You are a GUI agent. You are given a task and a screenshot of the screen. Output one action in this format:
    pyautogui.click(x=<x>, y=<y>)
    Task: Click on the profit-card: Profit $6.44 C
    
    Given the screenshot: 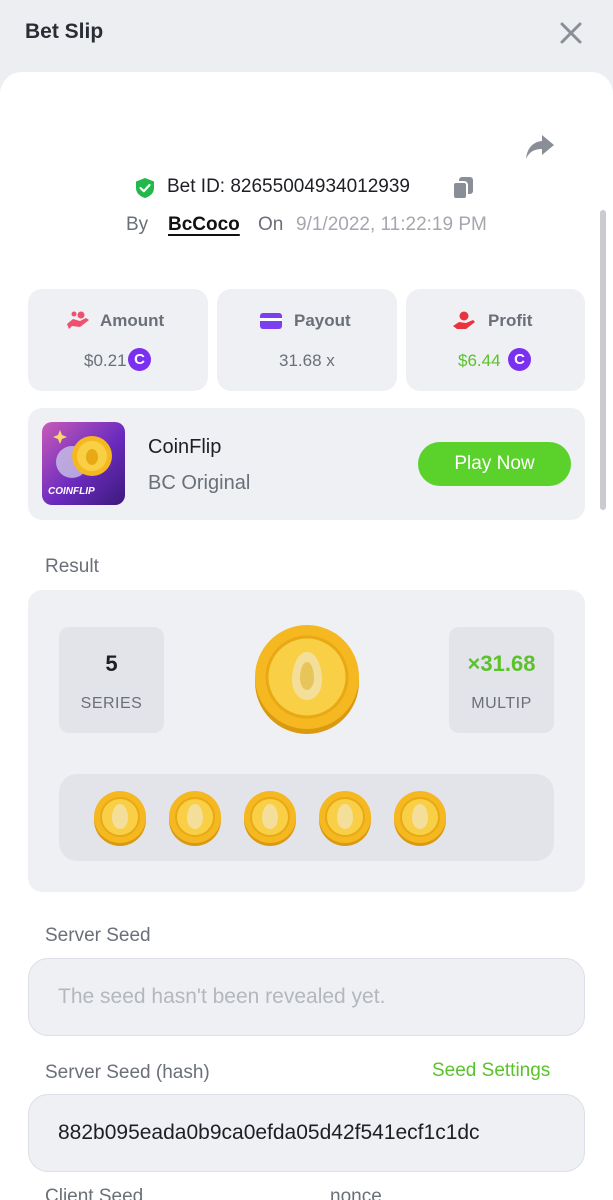 What is the action you would take?
    pyautogui.click(x=495, y=340)
    